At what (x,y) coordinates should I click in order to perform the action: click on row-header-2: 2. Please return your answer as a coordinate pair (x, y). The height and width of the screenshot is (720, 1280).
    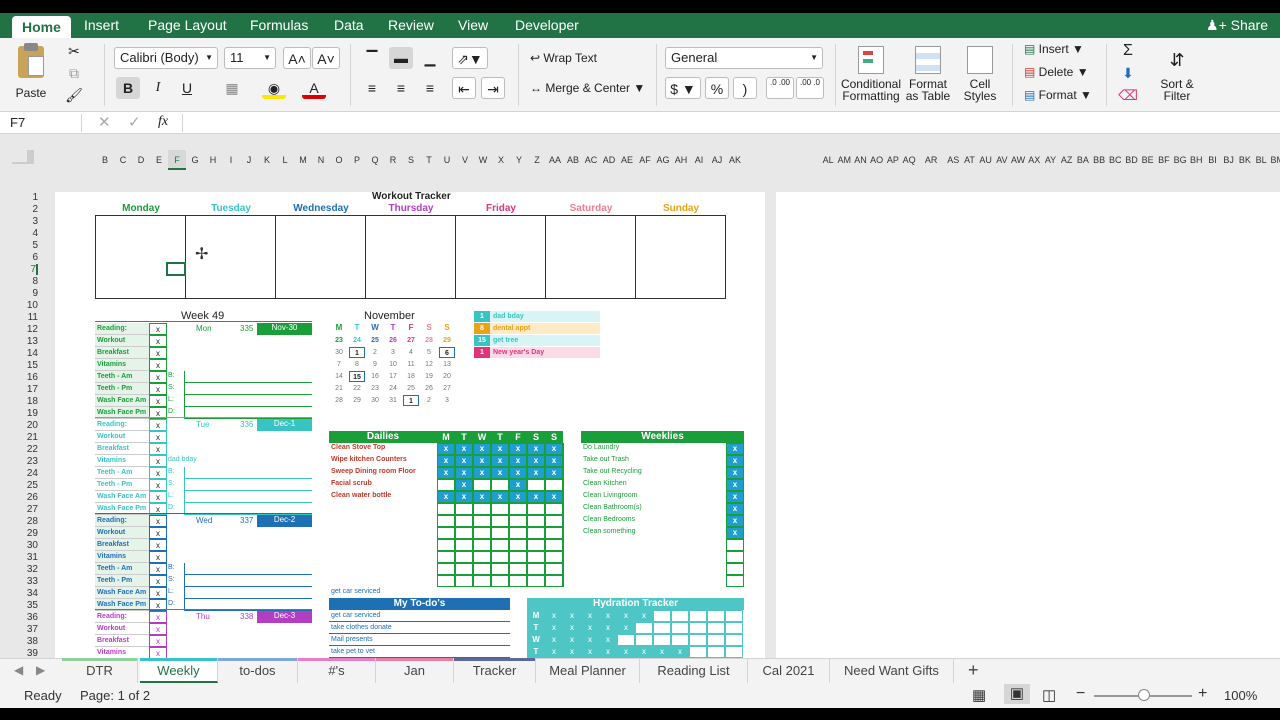
    Looking at the image, I should click on (25, 209).